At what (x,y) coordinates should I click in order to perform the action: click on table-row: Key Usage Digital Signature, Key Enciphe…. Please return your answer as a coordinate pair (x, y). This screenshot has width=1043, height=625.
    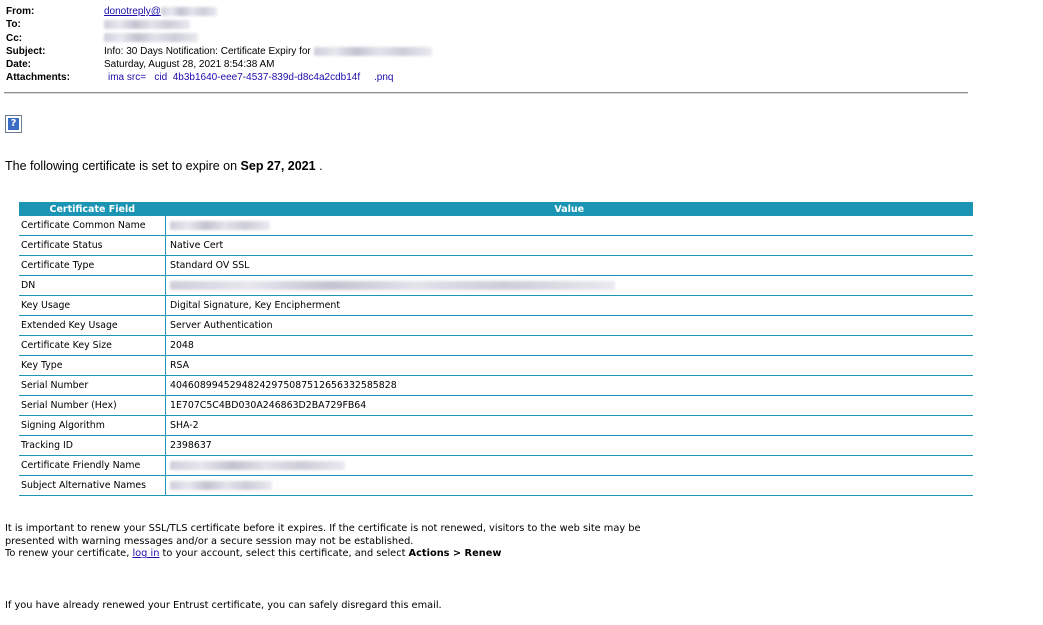
    Looking at the image, I should click on (496, 305).